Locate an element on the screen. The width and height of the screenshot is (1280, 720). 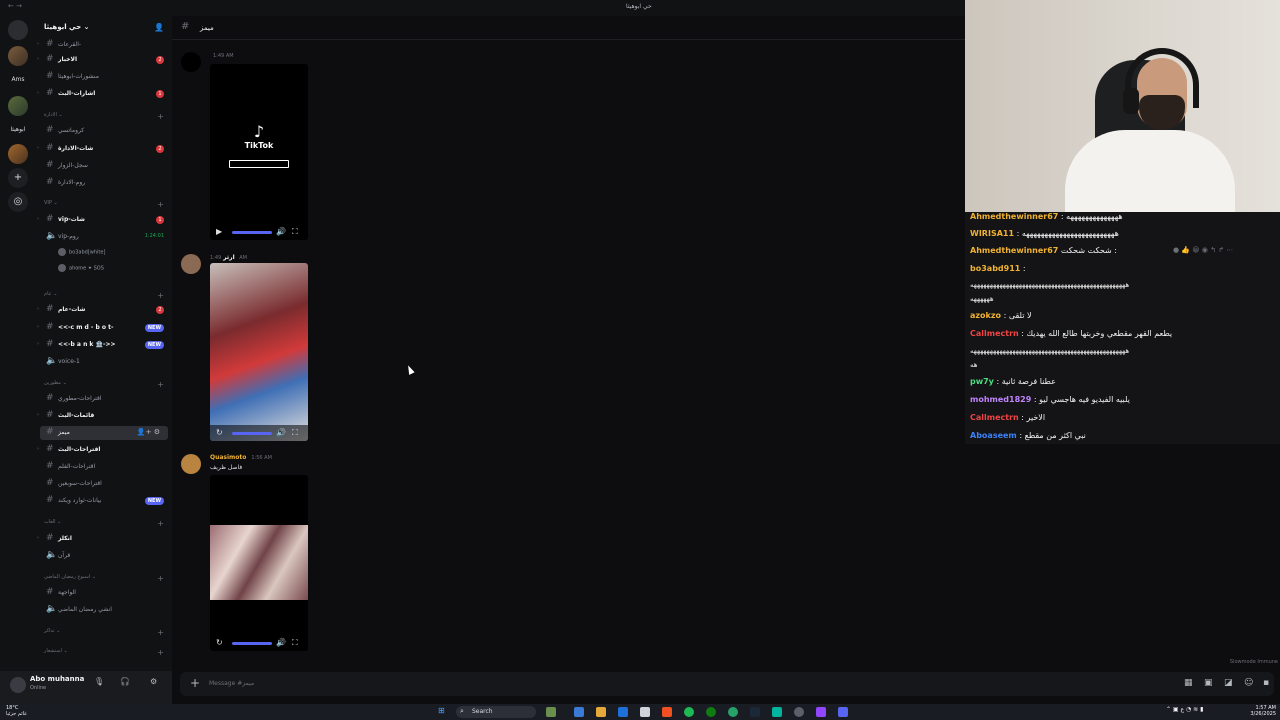
widgets-icon is located at coordinates (551, 712).